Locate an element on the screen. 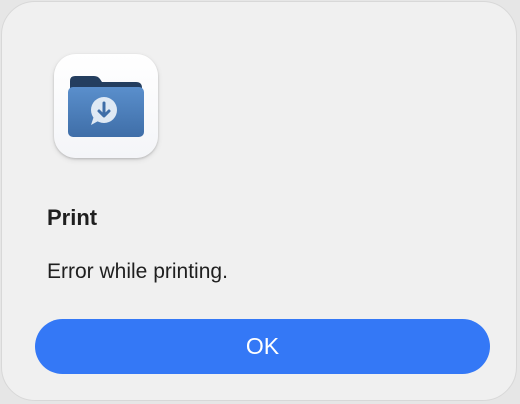  app-icon is located at coordinates (106, 106).